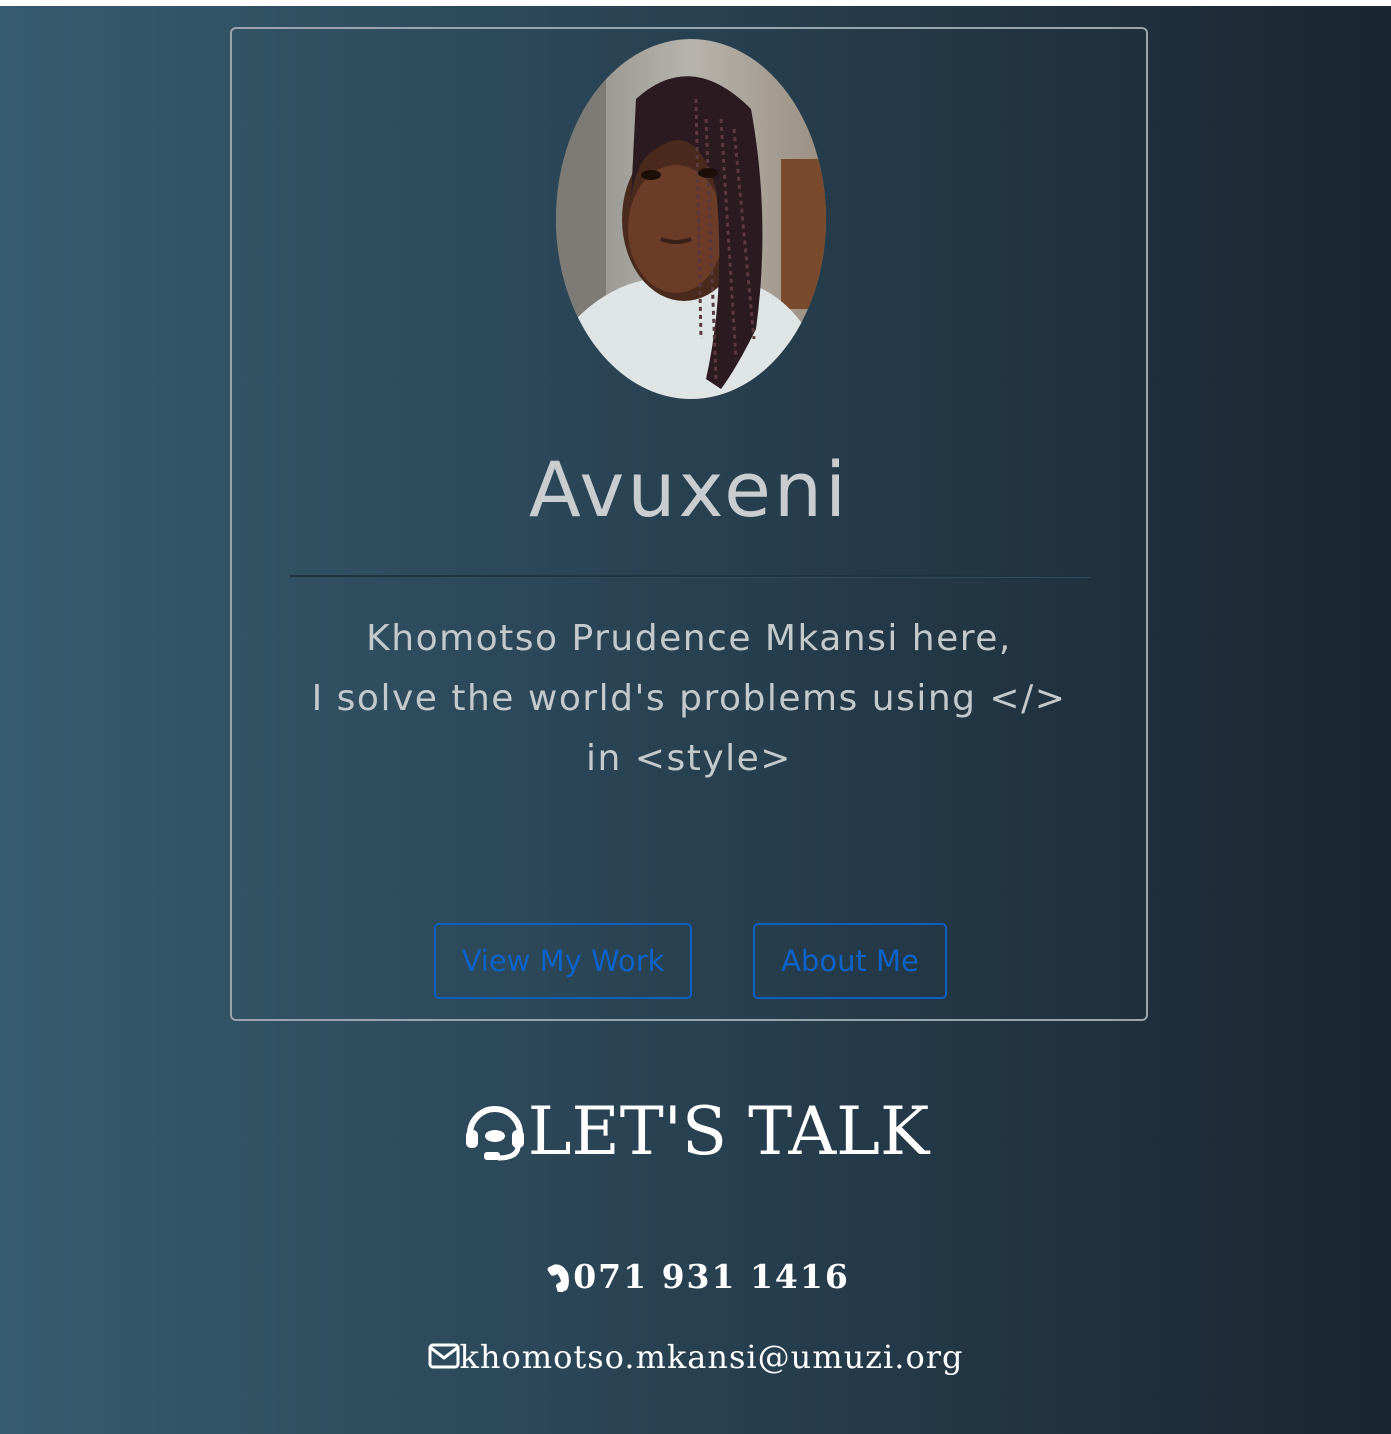  I want to click on contact-heading-text: LET'S TALK, so click(728, 1131).